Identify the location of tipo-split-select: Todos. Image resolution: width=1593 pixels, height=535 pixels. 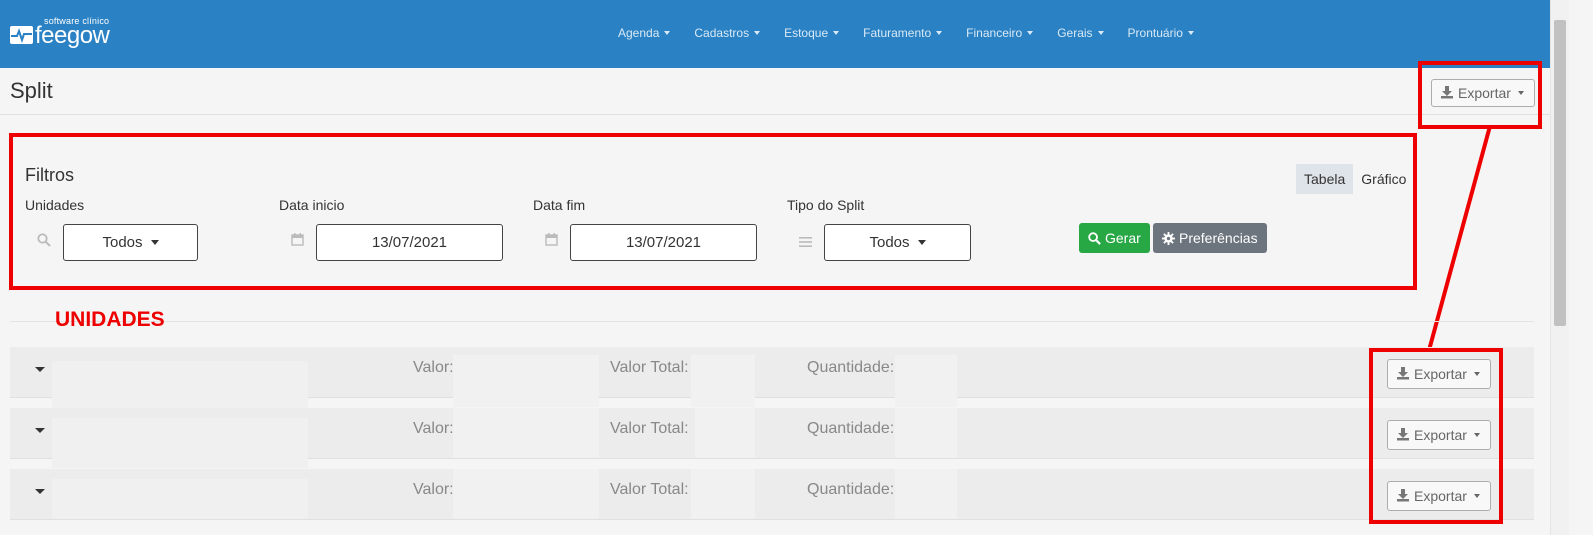
(897, 242).